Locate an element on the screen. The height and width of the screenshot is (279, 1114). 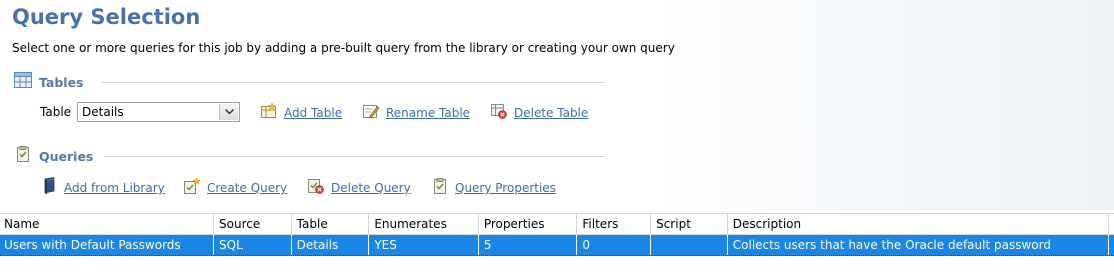
clipboard-icon is located at coordinates (23, 156).